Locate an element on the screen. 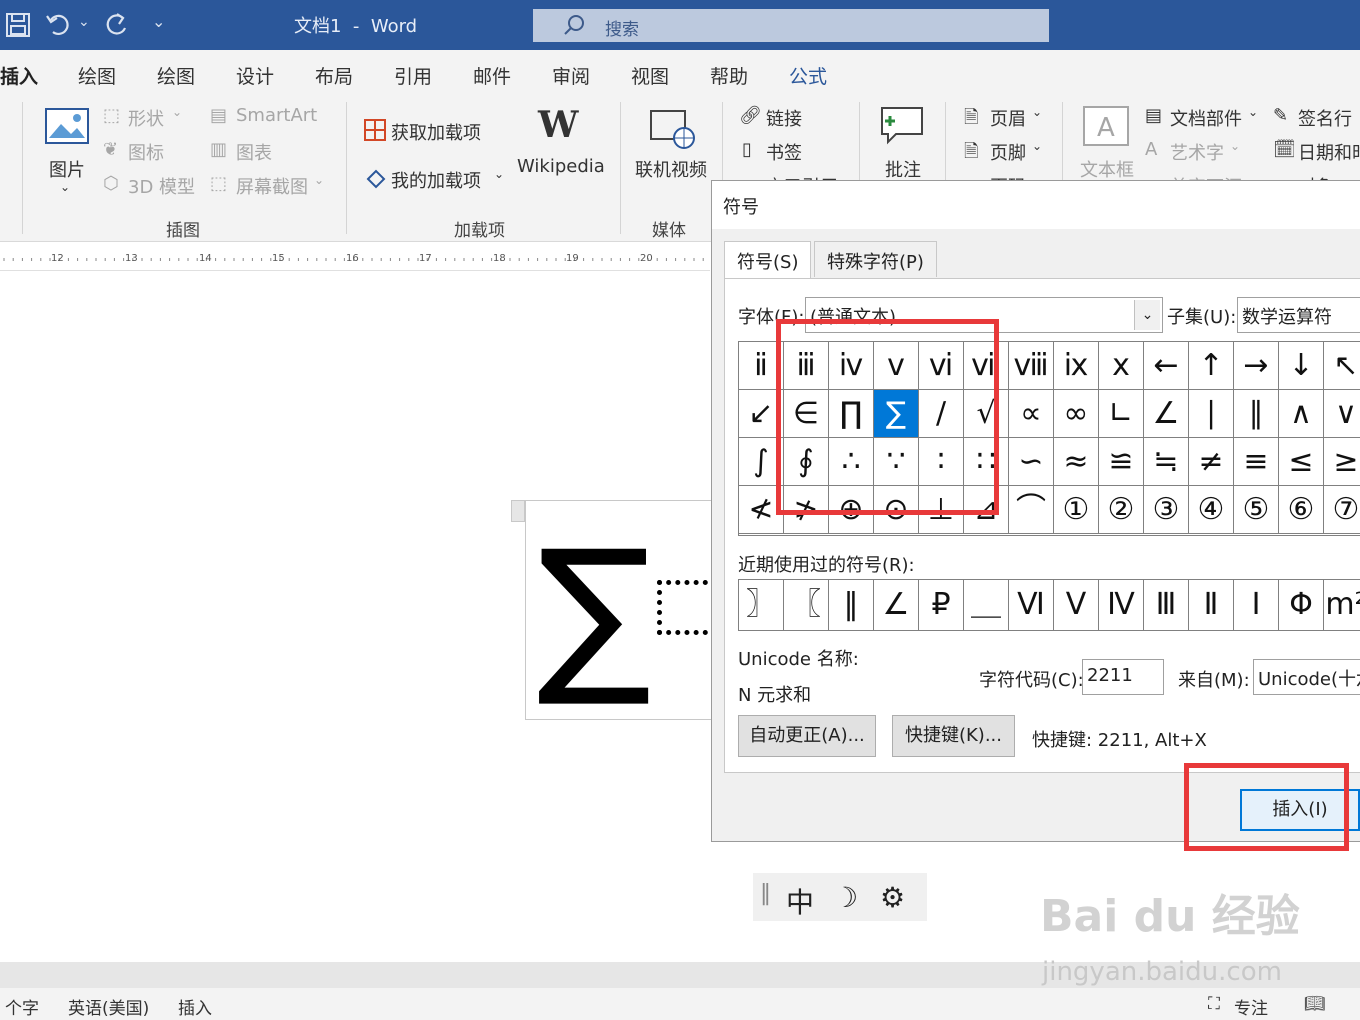  symbol-cell: ∽ is located at coordinates (1031, 462).